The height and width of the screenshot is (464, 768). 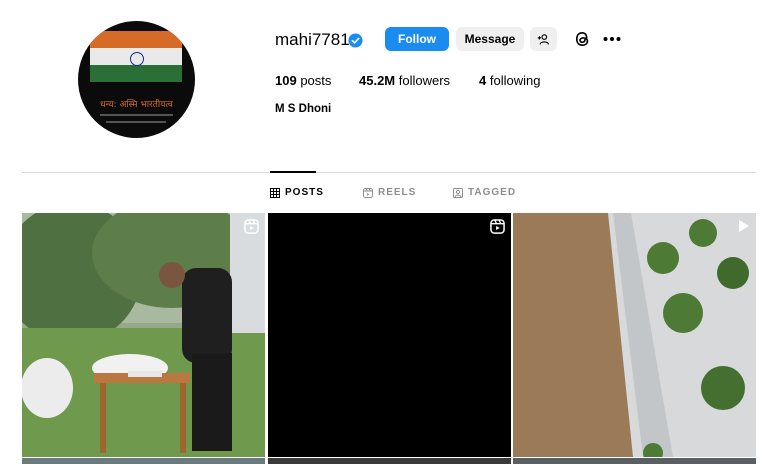 What do you see at coordinates (355, 40) in the screenshot?
I see `verified-badge-icon` at bounding box center [355, 40].